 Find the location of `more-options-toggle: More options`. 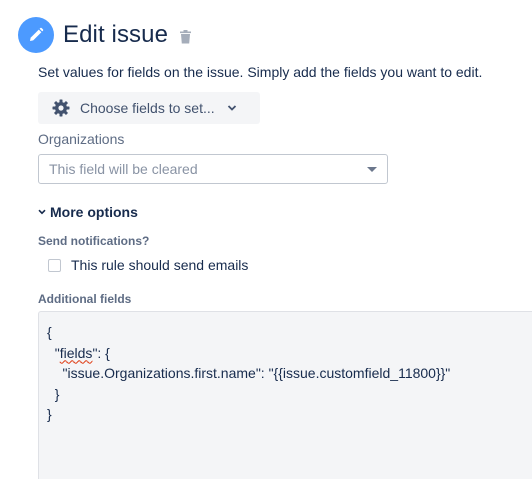

more-options-toggle: More options is located at coordinates (88, 212).